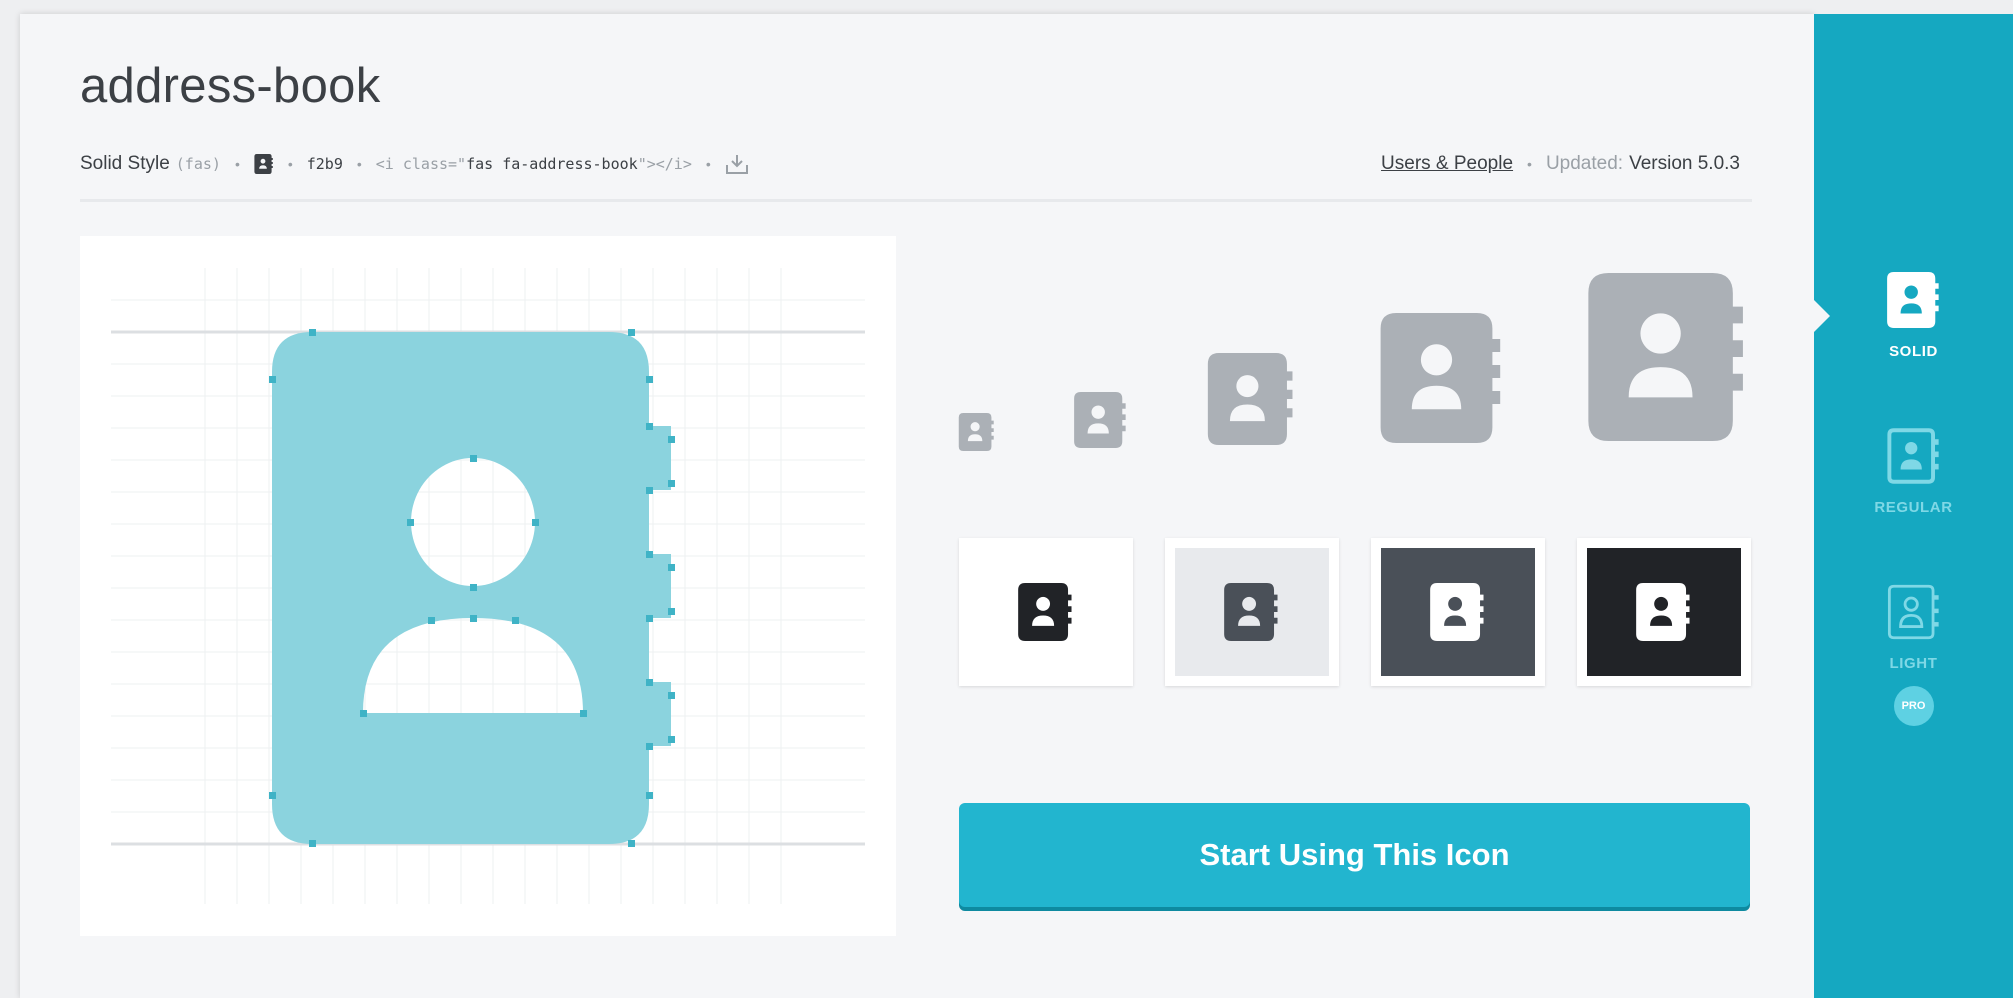  Describe the element at coordinates (1913, 351) in the screenshot. I see `style-label-solid: SOLID` at that location.